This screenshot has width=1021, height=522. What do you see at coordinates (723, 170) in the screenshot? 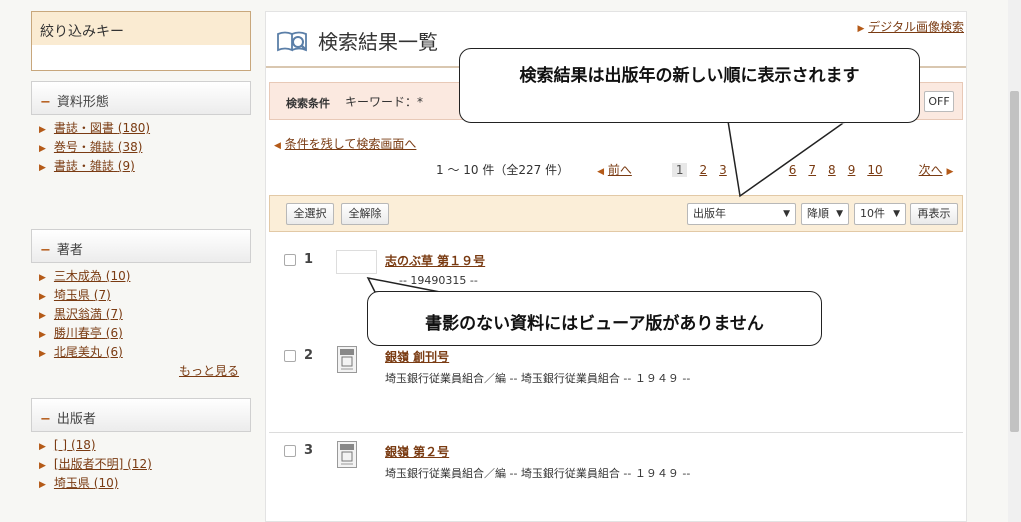
I see `page-3: 3` at bounding box center [723, 170].